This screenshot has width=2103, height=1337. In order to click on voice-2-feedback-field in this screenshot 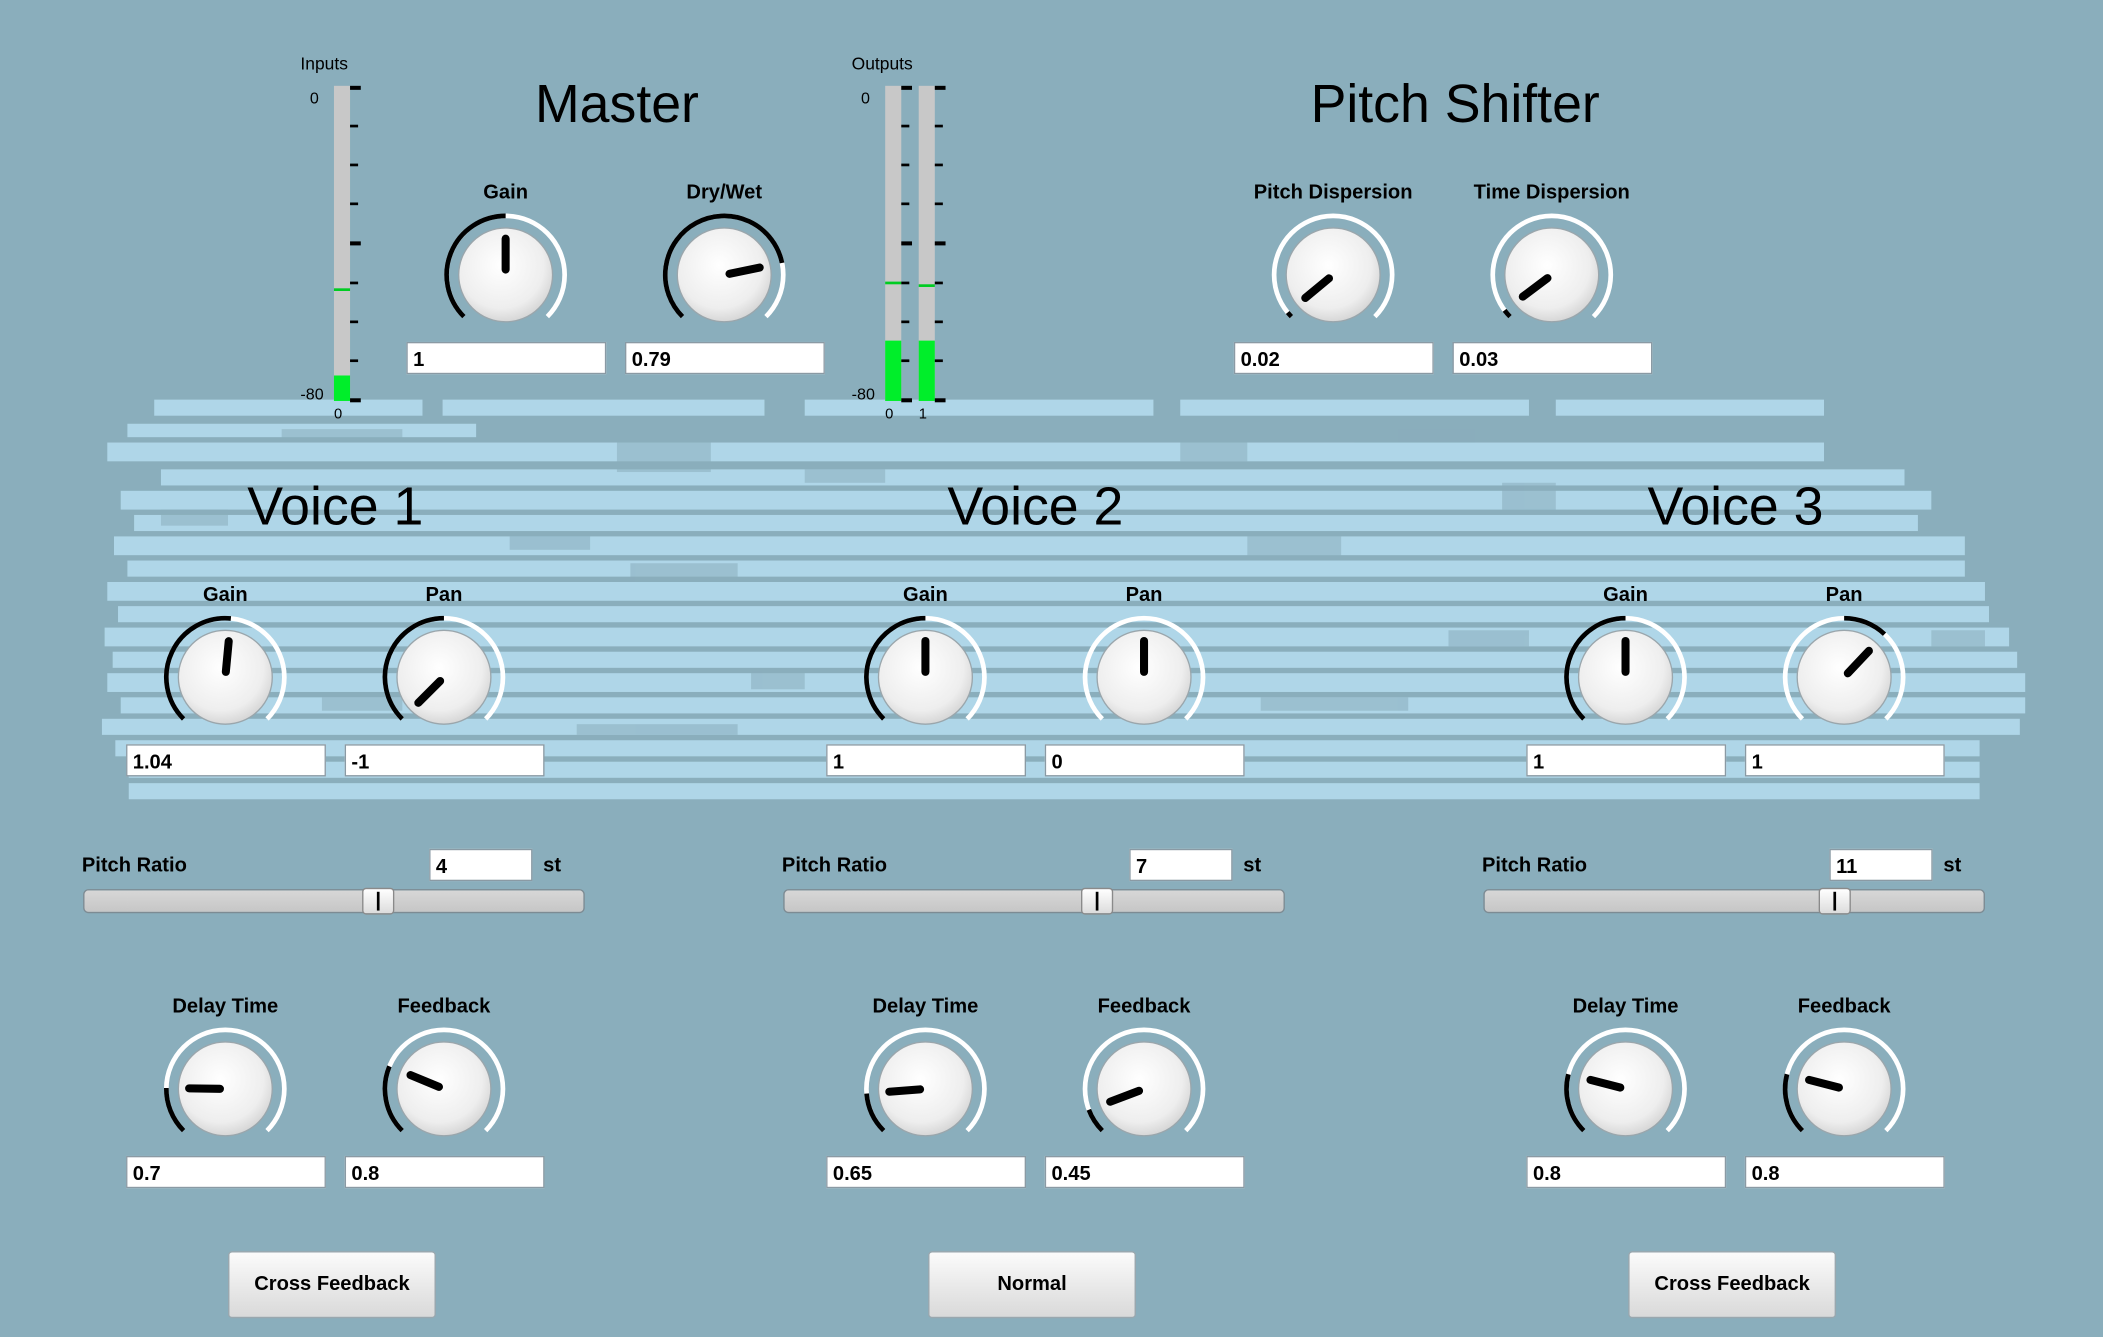, I will do `click(1144, 1172)`.